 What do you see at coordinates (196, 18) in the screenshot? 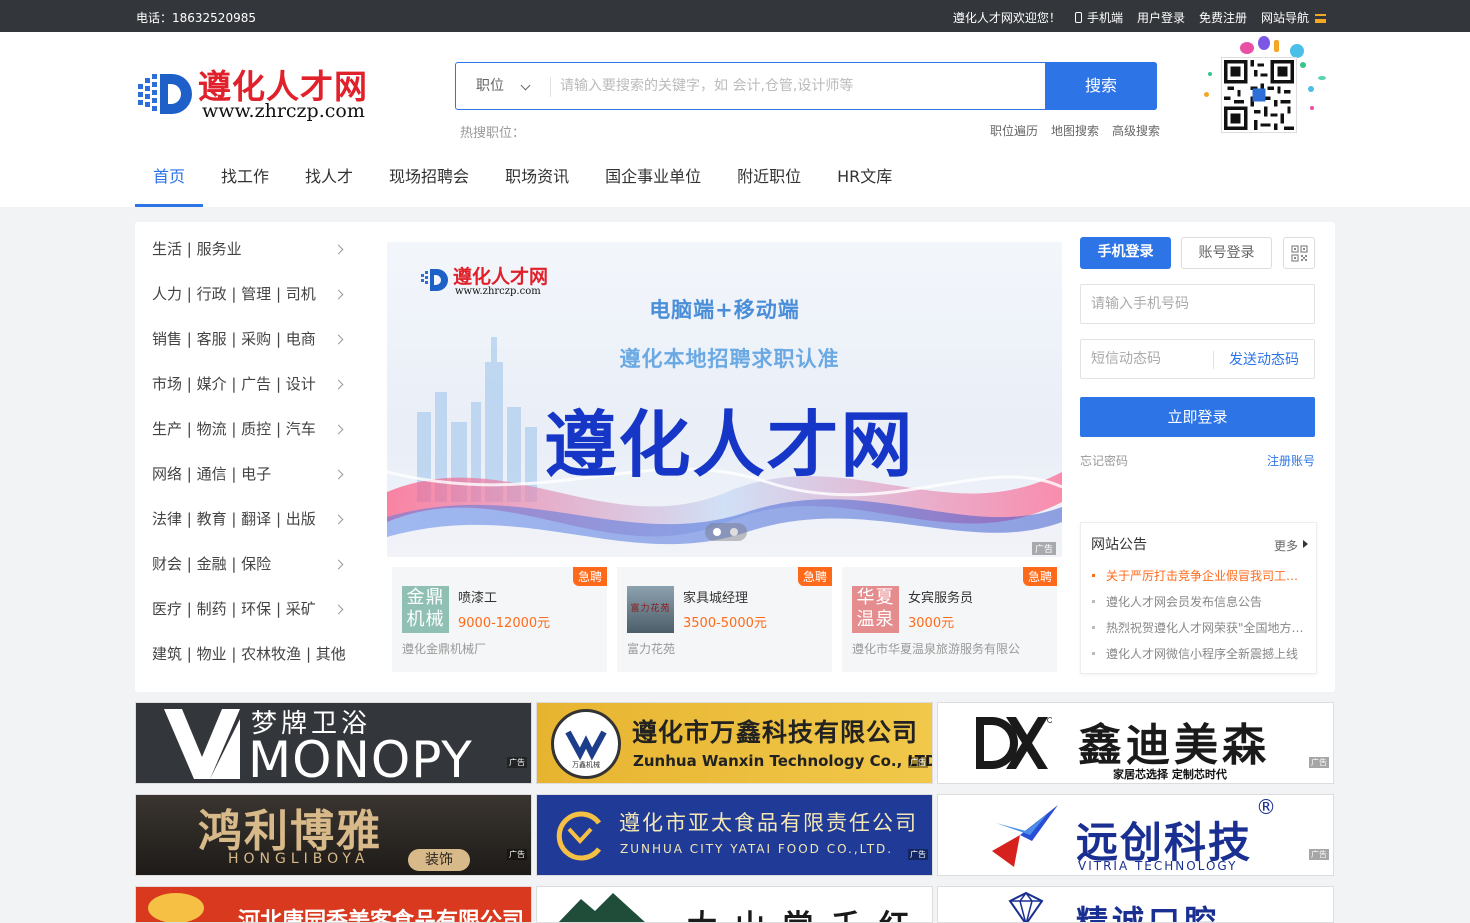
I see `contact-phone: 电话：18632520985` at bounding box center [196, 18].